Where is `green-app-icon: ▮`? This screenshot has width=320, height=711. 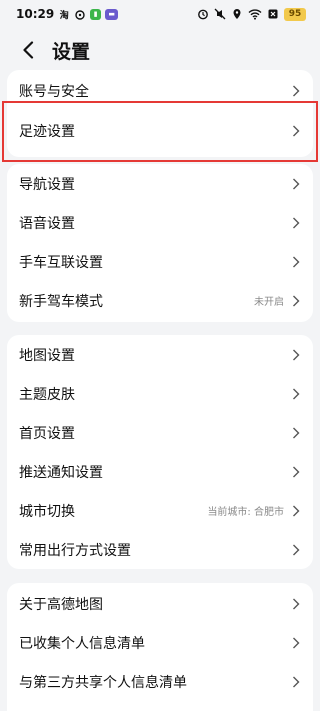
green-app-icon: ▮ is located at coordinates (96, 14).